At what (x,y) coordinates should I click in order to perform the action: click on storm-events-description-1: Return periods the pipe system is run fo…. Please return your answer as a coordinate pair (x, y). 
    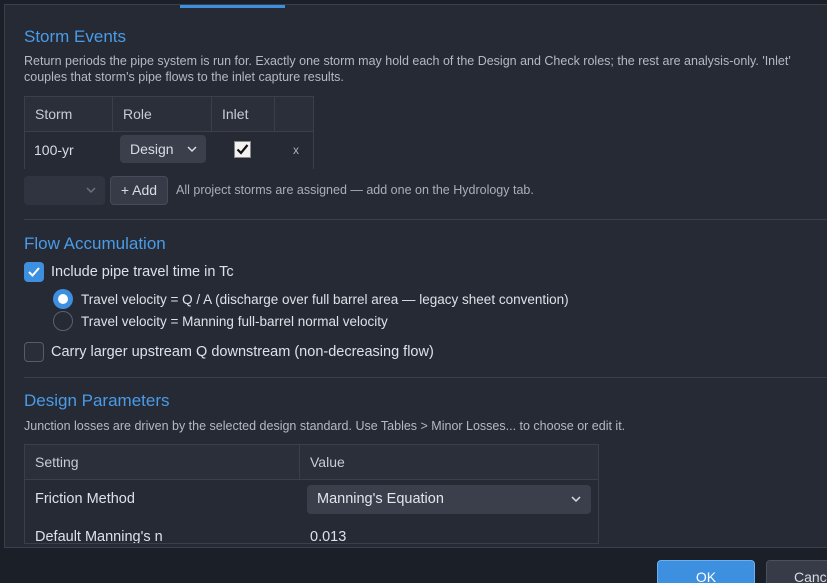
    Looking at the image, I should click on (407, 61).